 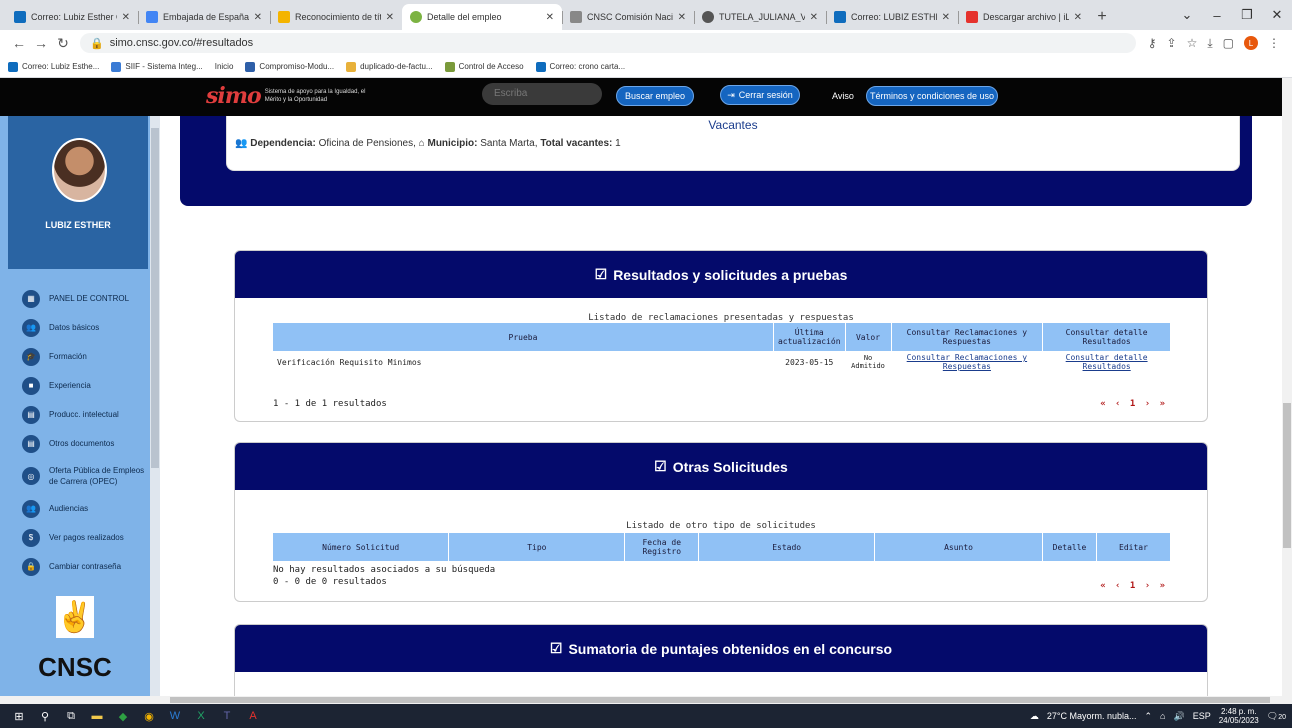 What do you see at coordinates (421, 143) in the screenshot?
I see `home-icon: ⌂` at bounding box center [421, 143].